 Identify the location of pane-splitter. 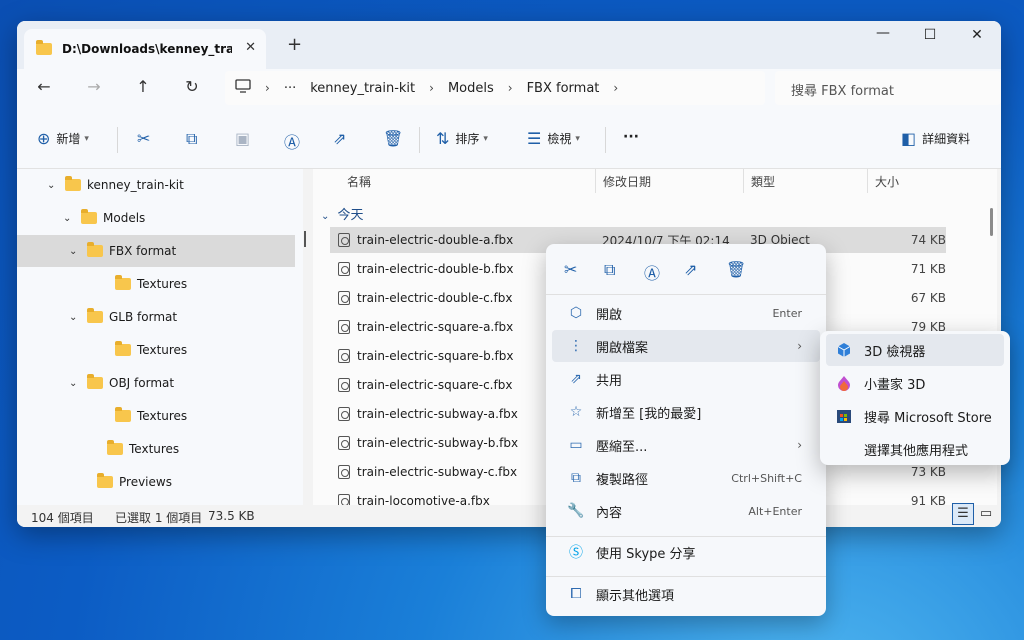
(305, 239).